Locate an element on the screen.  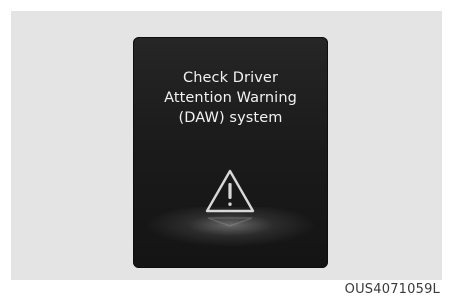
message-line-2: Attention Warning is located at coordinates (230, 98).